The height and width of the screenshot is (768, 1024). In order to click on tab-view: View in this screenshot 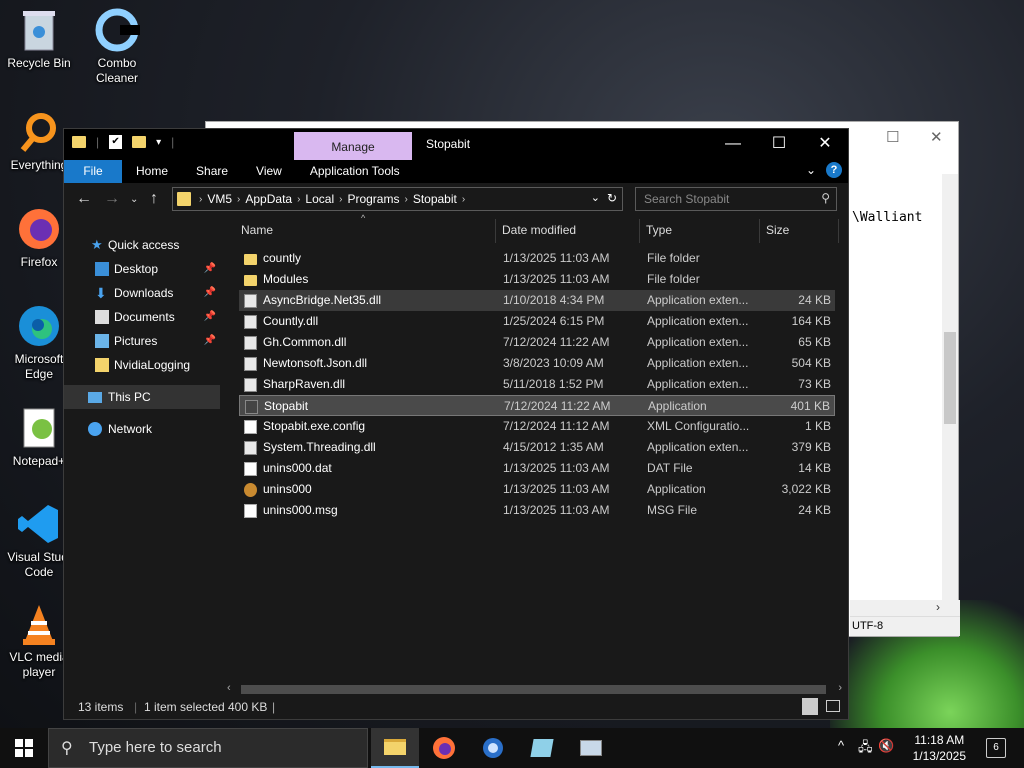, I will do `click(269, 171)`.